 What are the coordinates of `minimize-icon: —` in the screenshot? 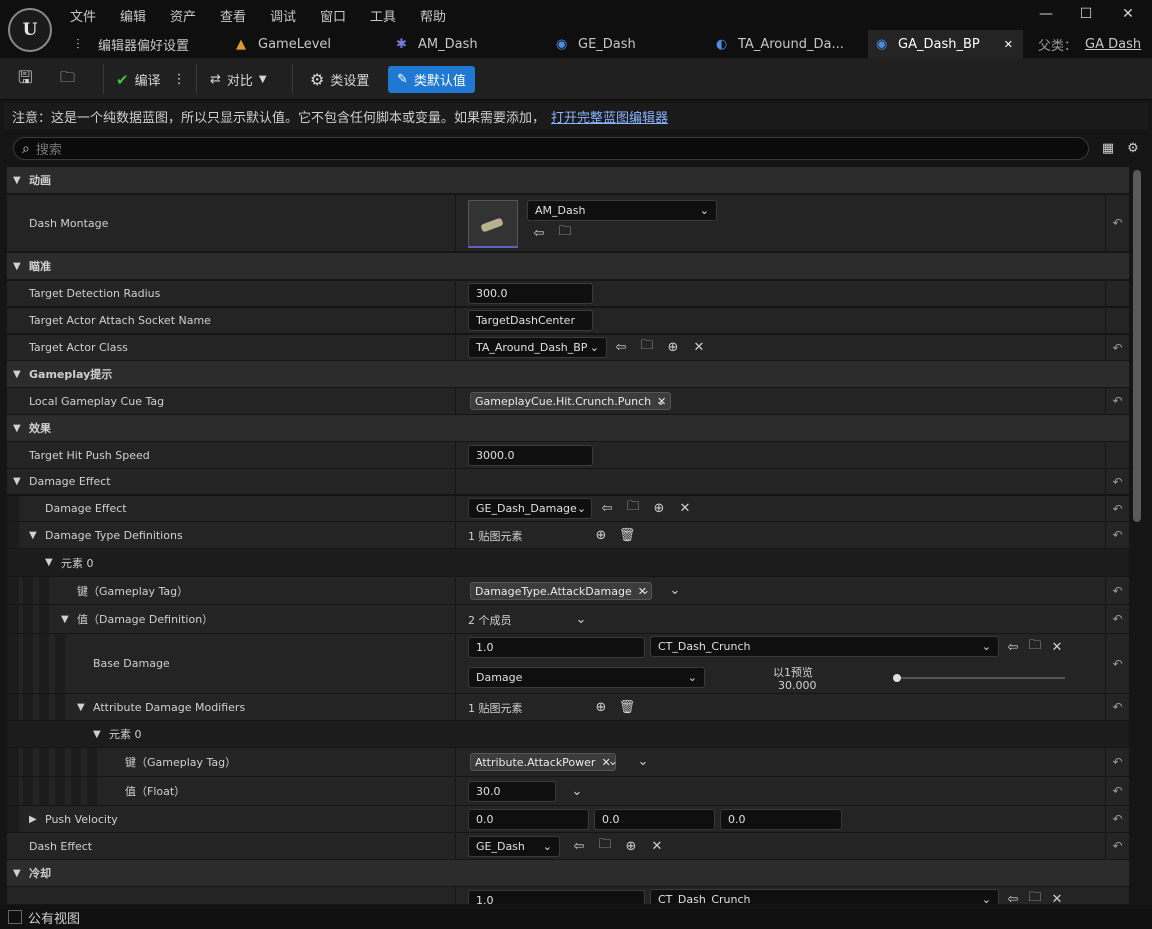 It's located at (1046, 14).